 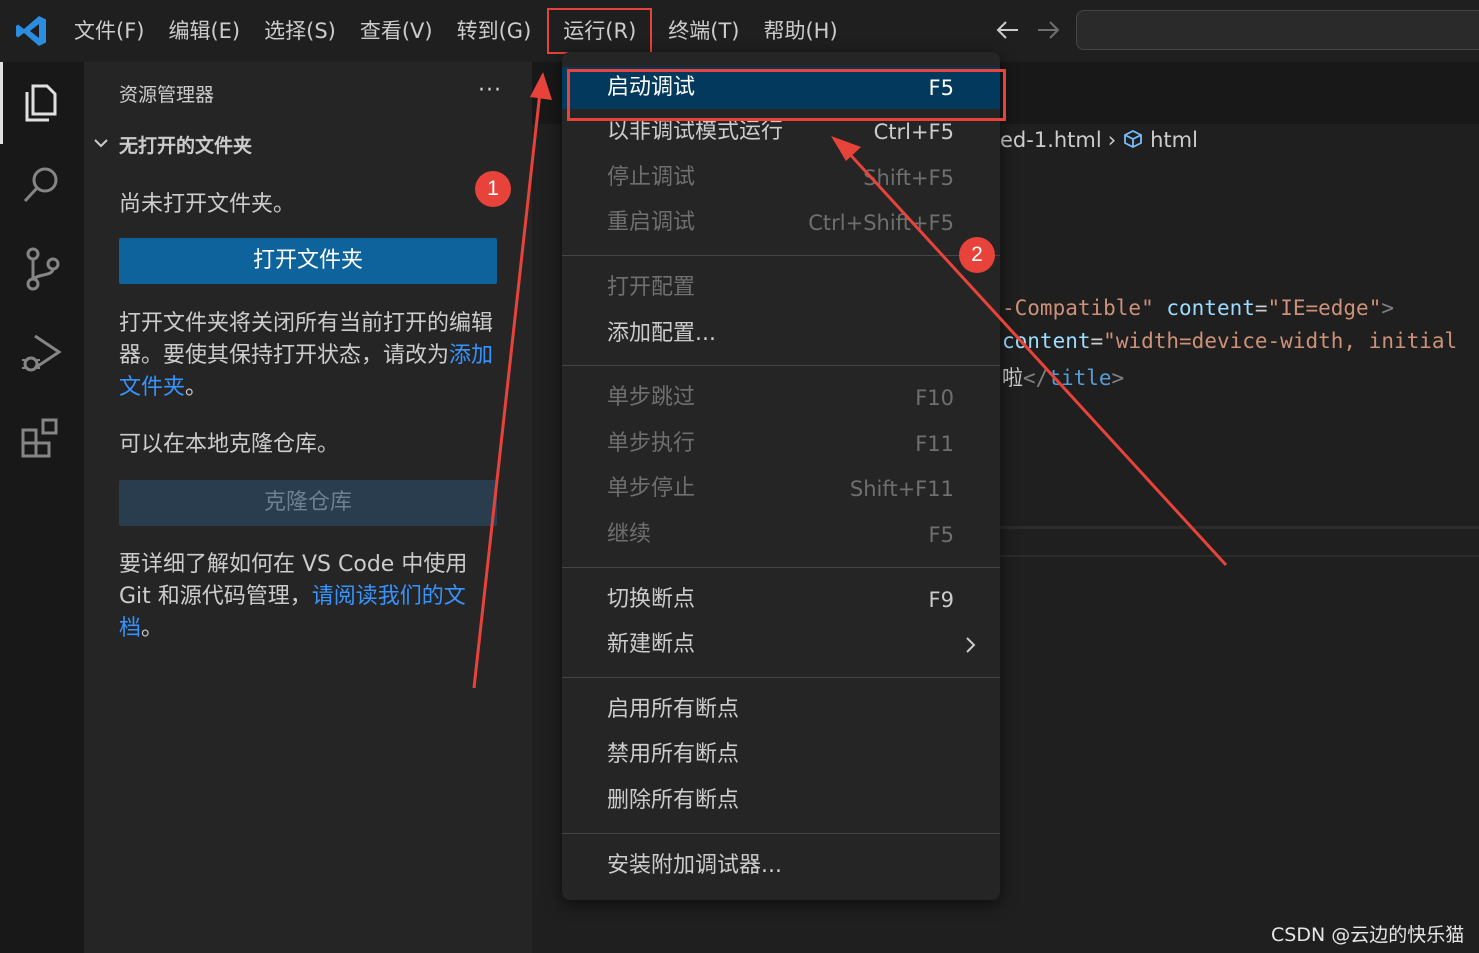 What do you see at coordinates (152, 628) in the screenshot?
I see `learn-more-end: 。` at bounding box center [152, 628].